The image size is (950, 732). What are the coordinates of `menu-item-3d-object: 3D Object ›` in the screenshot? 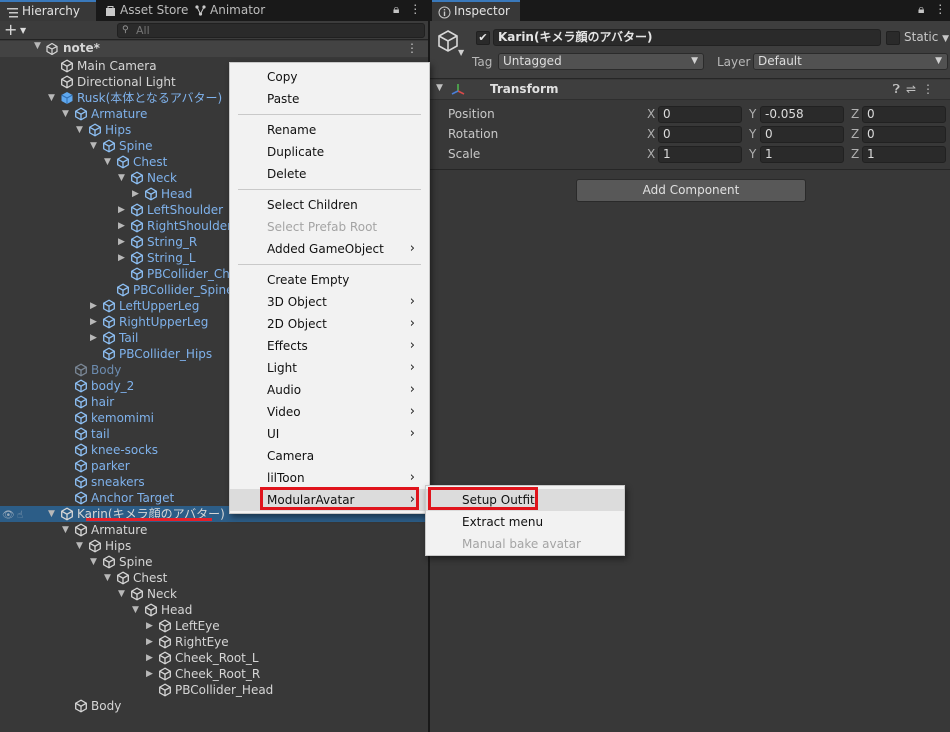 It's located at (329, 302).